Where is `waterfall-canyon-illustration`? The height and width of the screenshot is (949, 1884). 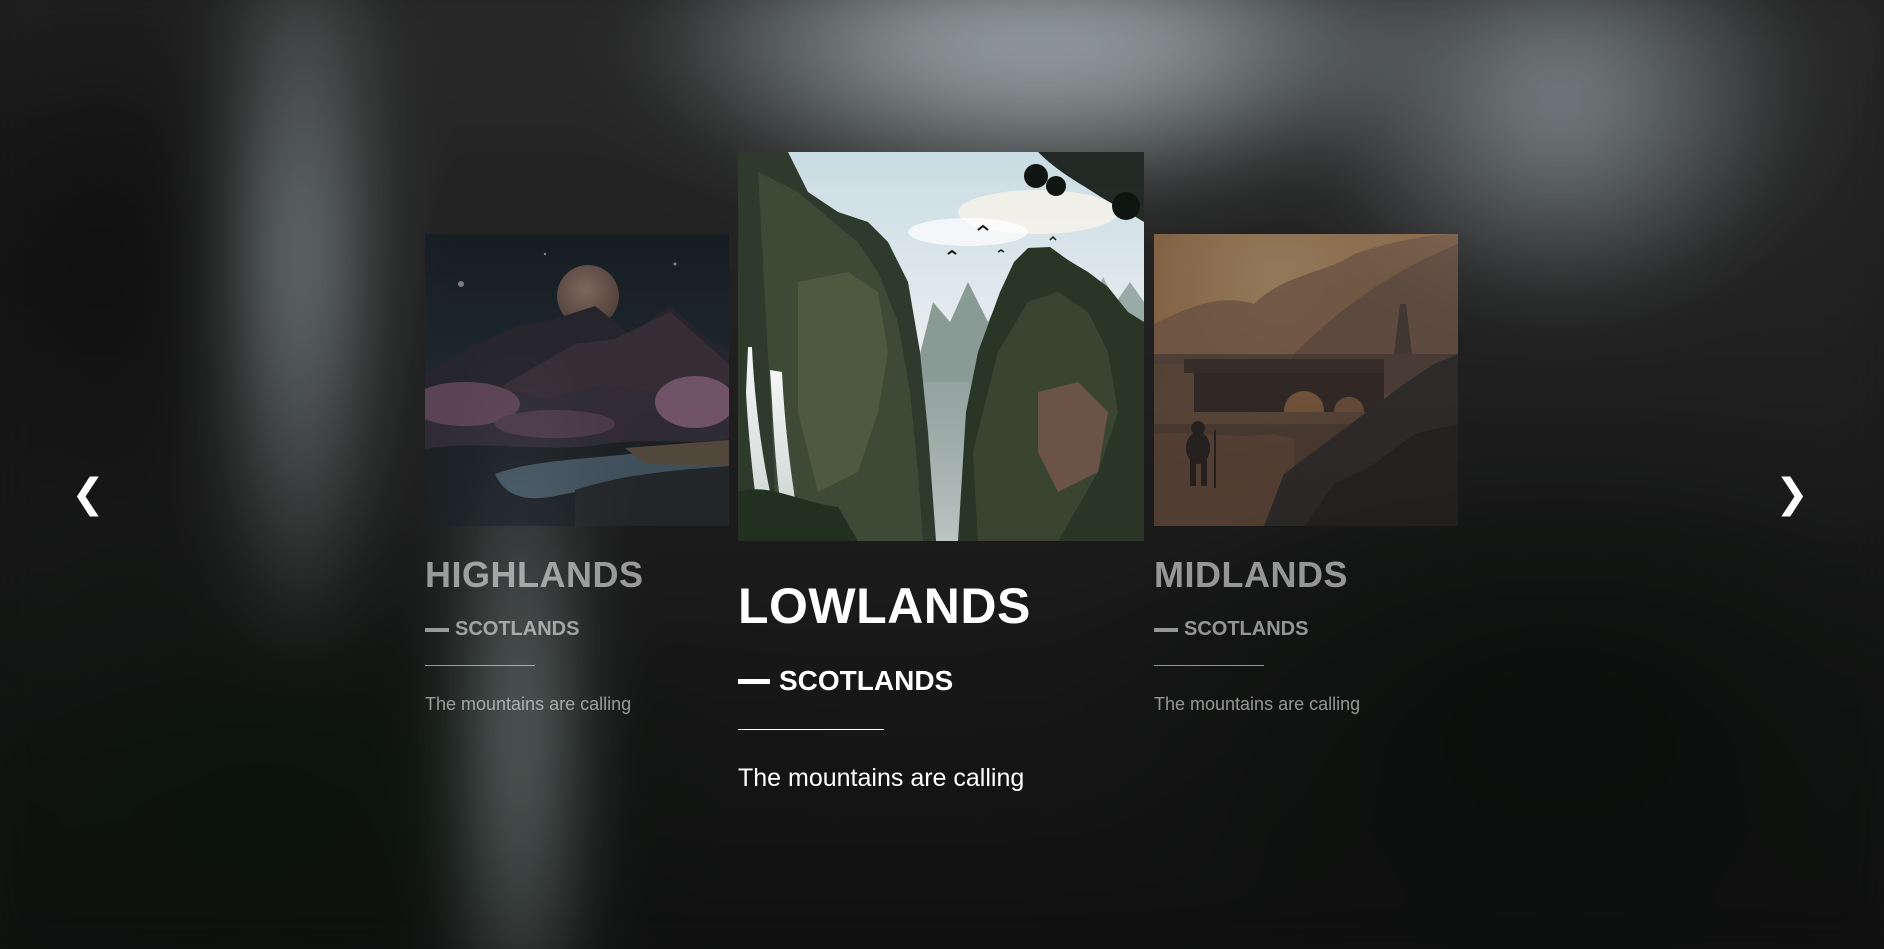 waterfall-canyon-illustration is located at coordinates (941, 346).